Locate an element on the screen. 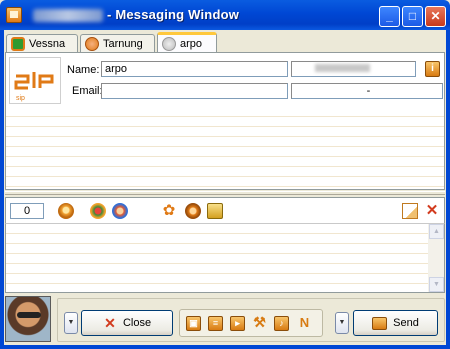 This screenshot has width=450, height=349. close-options-dropdown: ▼ is located at coordinates (71, 323).